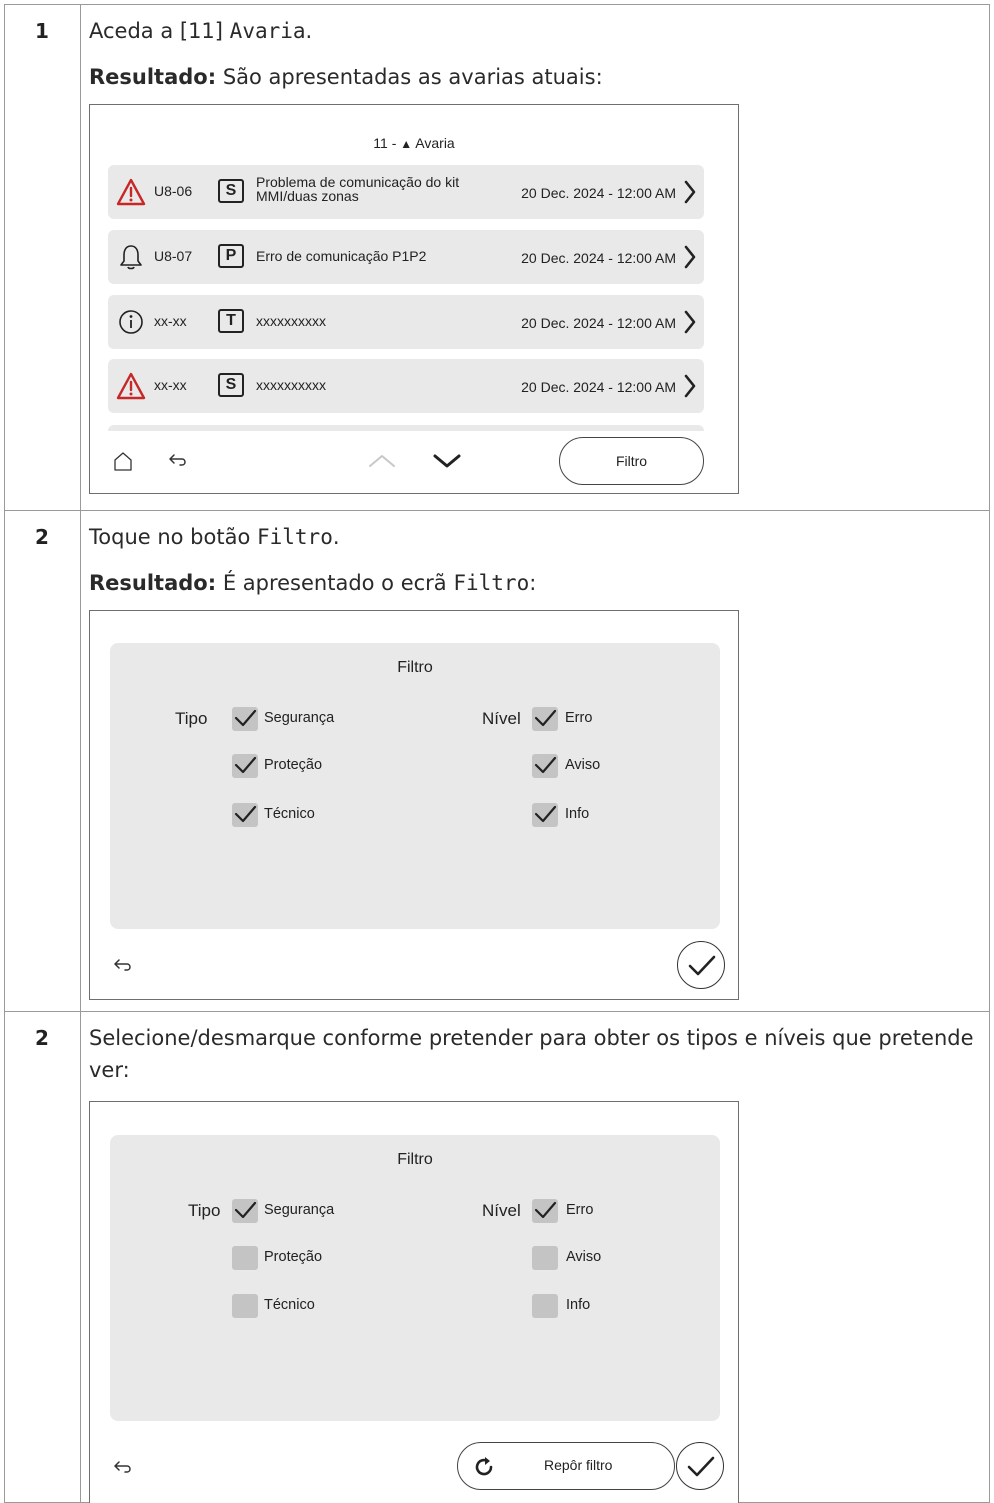  I want to click on step-number-column: 2, so click(43, 761).